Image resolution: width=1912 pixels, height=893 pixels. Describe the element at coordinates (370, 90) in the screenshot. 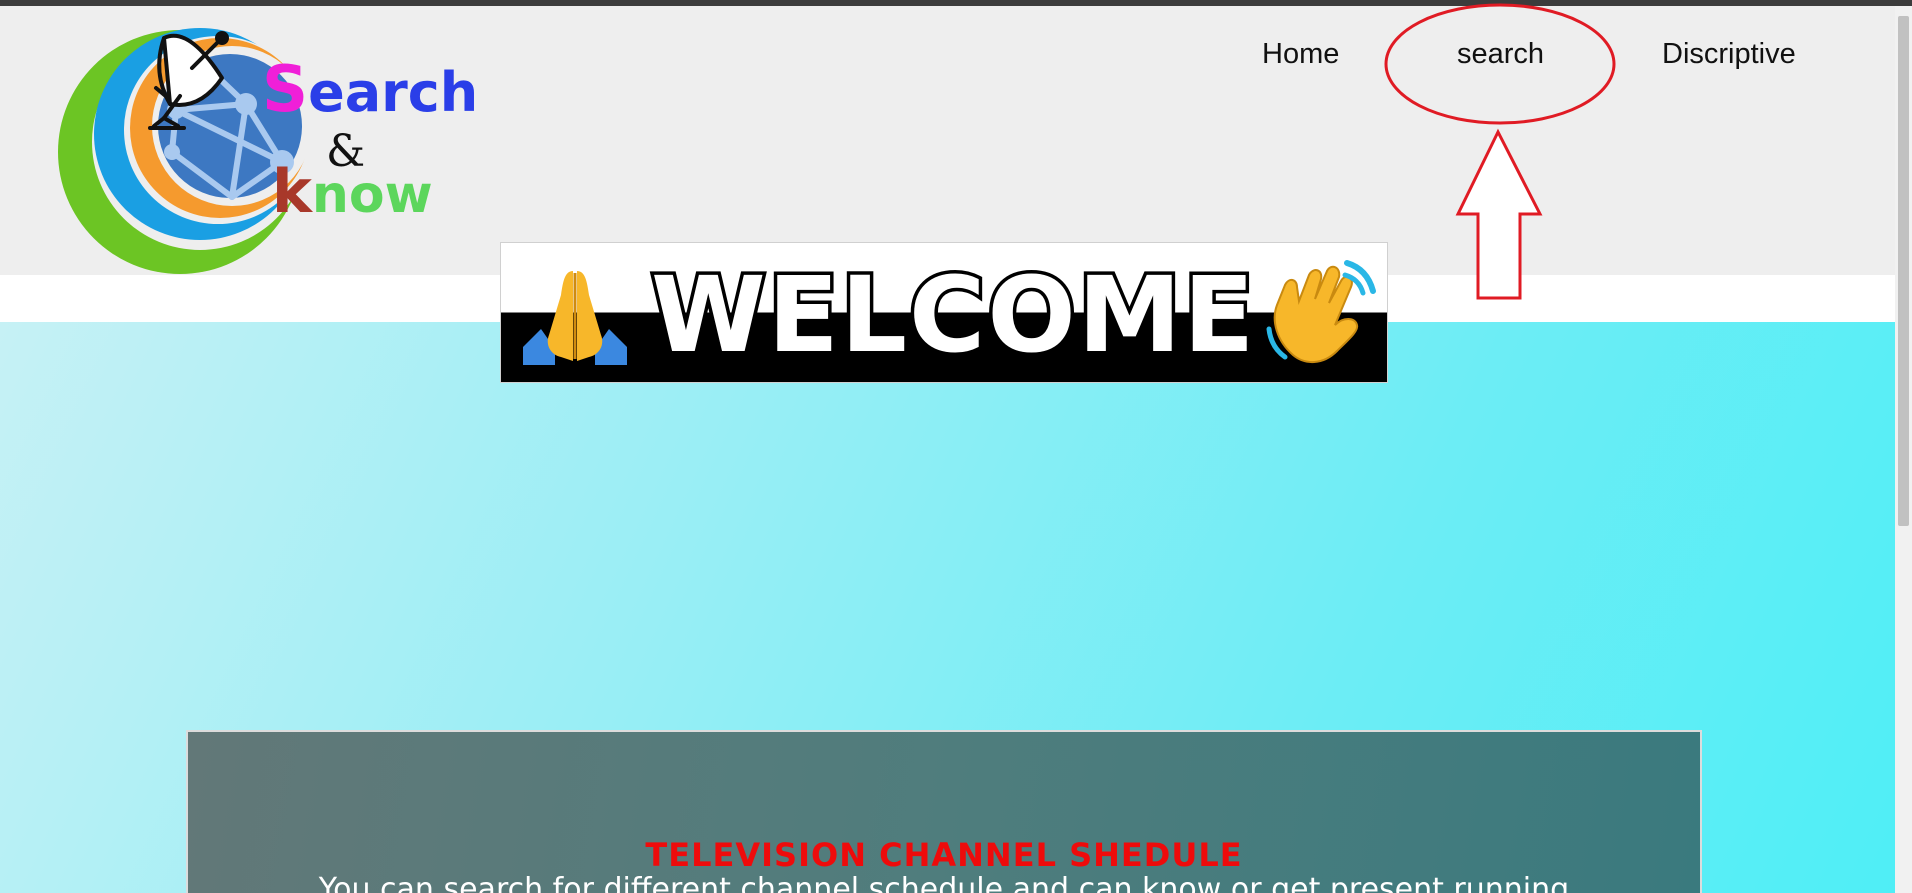

I see `logo-word-search: Search` at that location.